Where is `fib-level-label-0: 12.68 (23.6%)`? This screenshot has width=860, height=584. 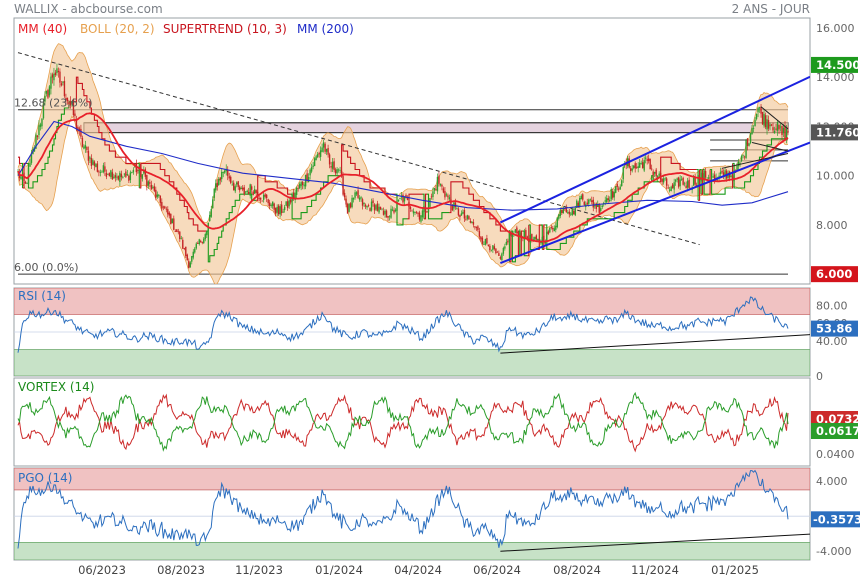
fib-level-label-0: 12.68 (23.6%) is located at coordinates (53, 103).